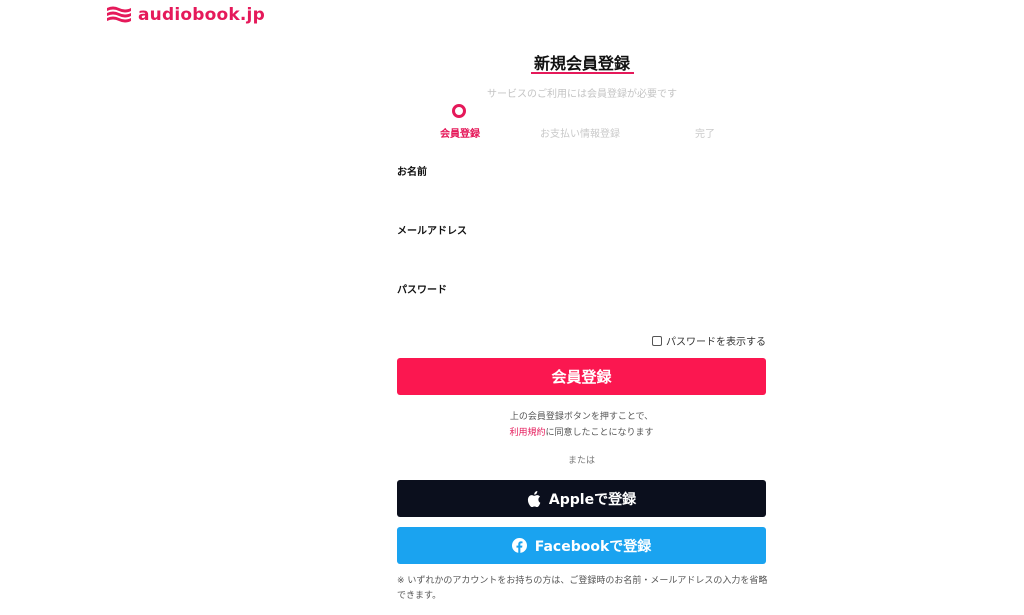 The width and height of the screenshot is (1024, 615). Describe the element at coordinates (422, 290) in the screenshot. I see `password-label: パスワード` at that location.